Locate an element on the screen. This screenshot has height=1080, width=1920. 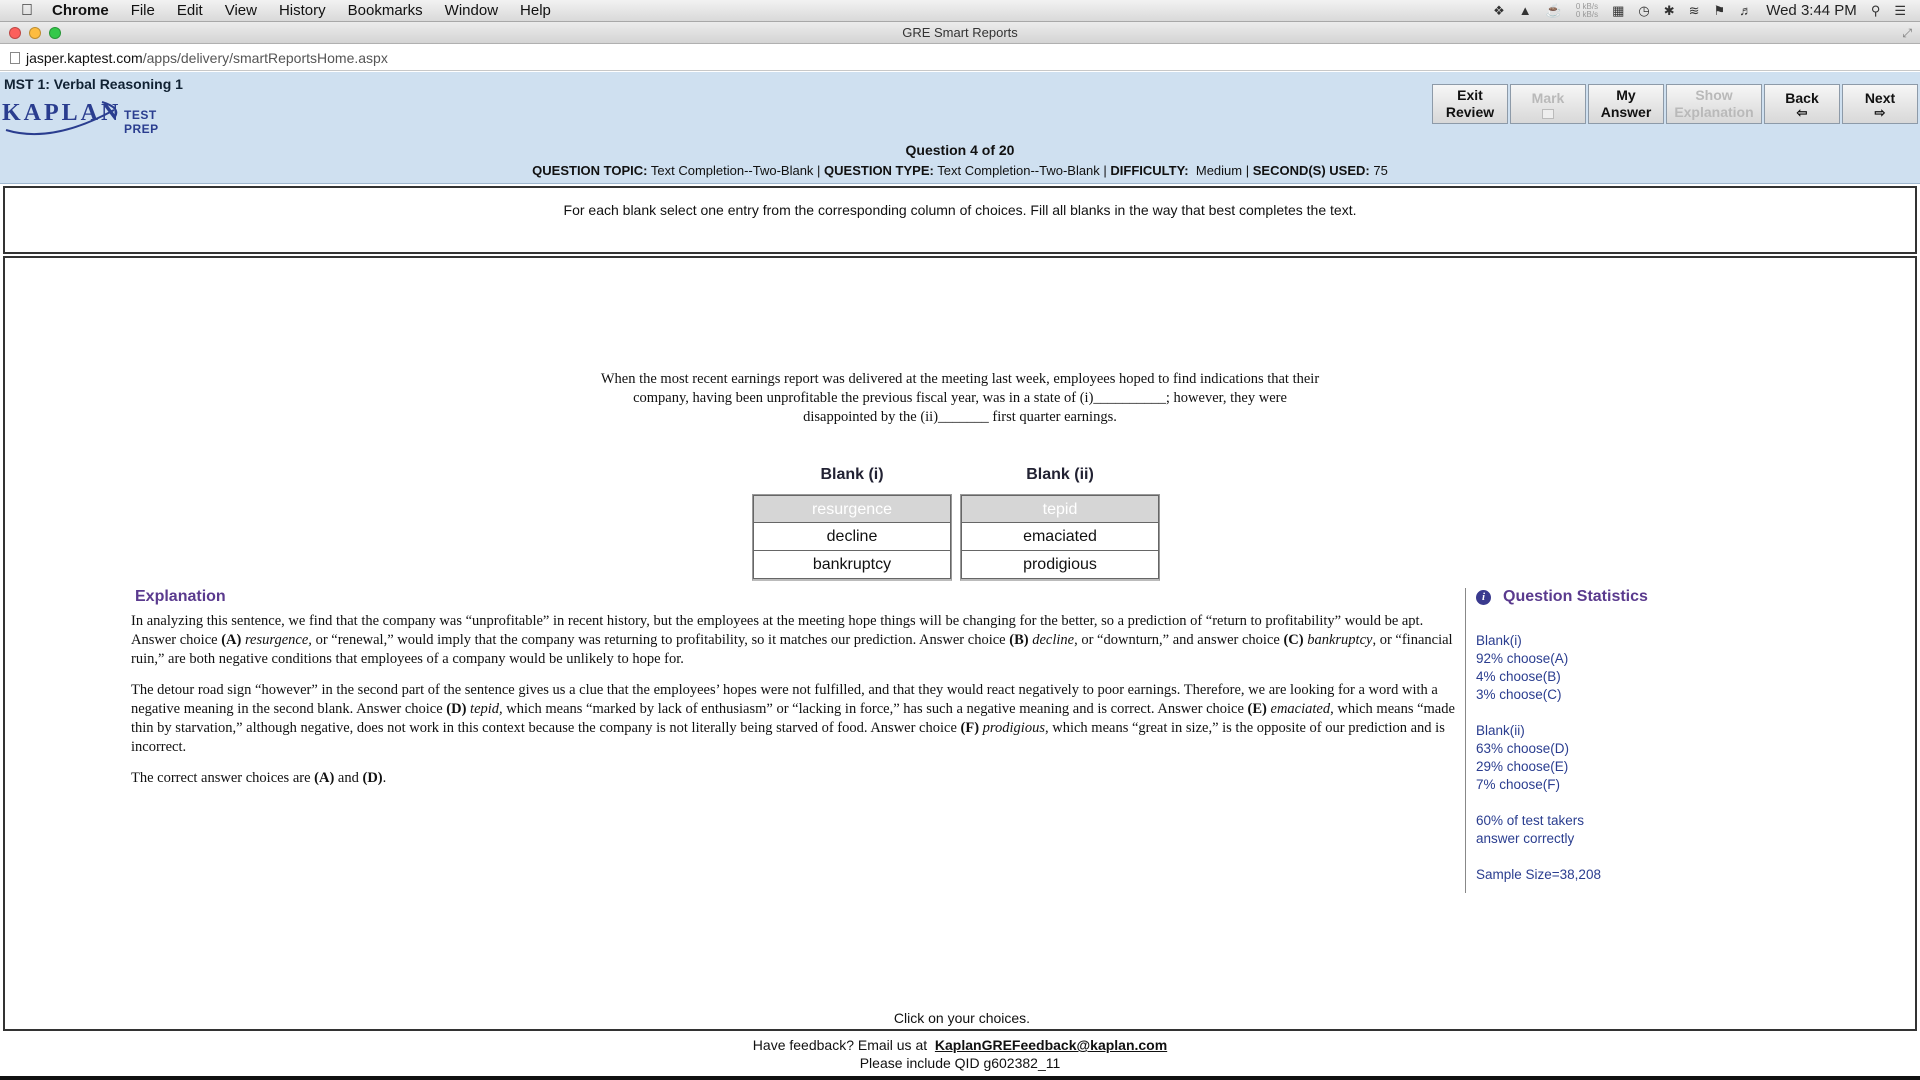
net-rate-down: 0 kB/s is located at coordinates (1587, 14).